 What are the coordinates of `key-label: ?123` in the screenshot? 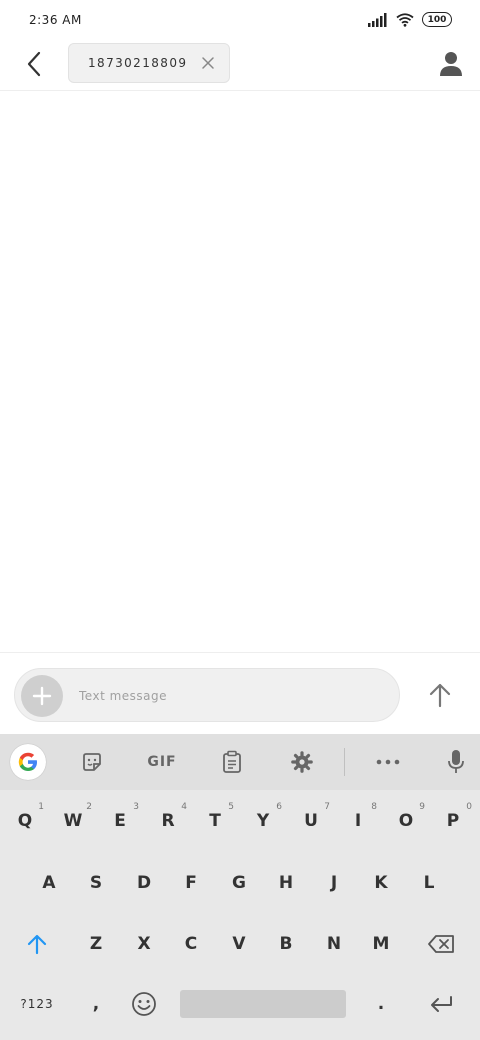 It's located at (37, 1004).